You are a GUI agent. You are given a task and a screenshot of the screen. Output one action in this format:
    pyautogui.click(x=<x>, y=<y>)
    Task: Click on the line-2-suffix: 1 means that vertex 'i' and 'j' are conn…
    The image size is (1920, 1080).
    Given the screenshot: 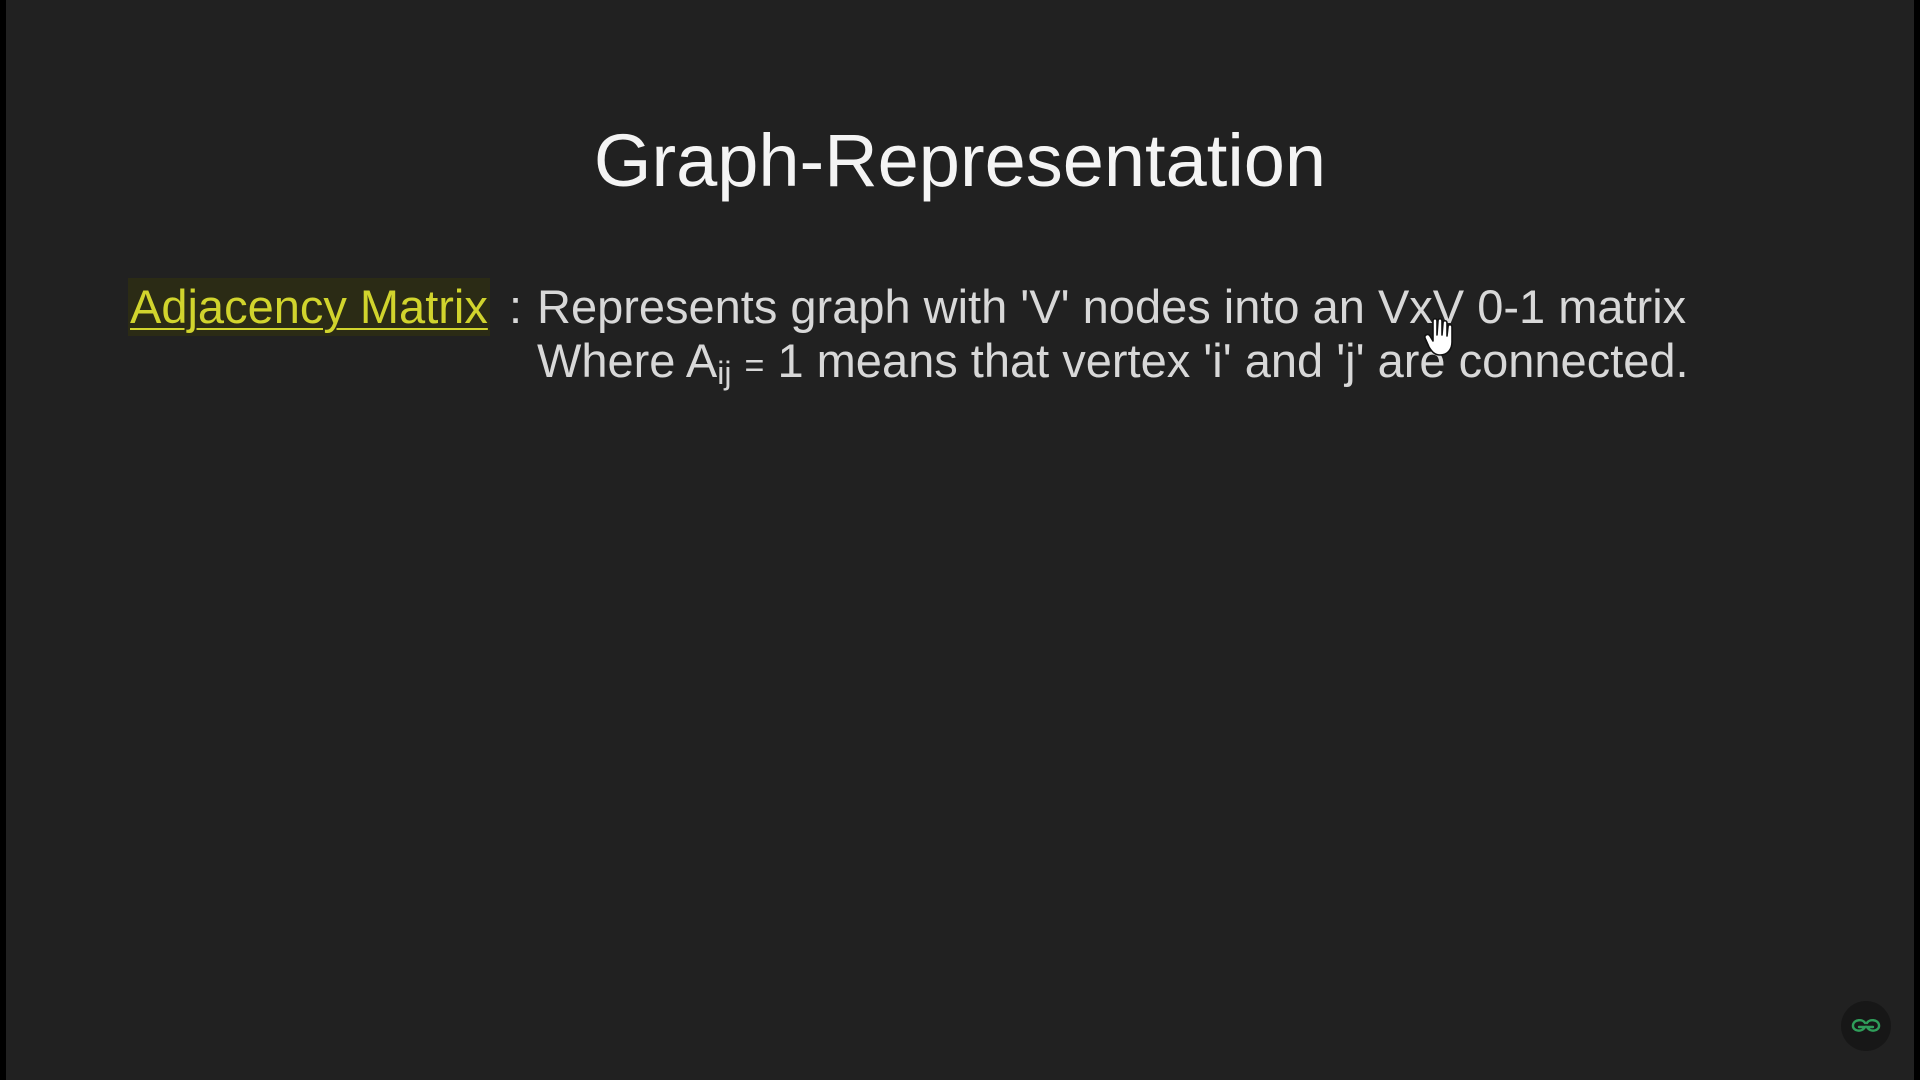 What is the action you would take?
    pyautogui.click(x=1233, y=360)
    